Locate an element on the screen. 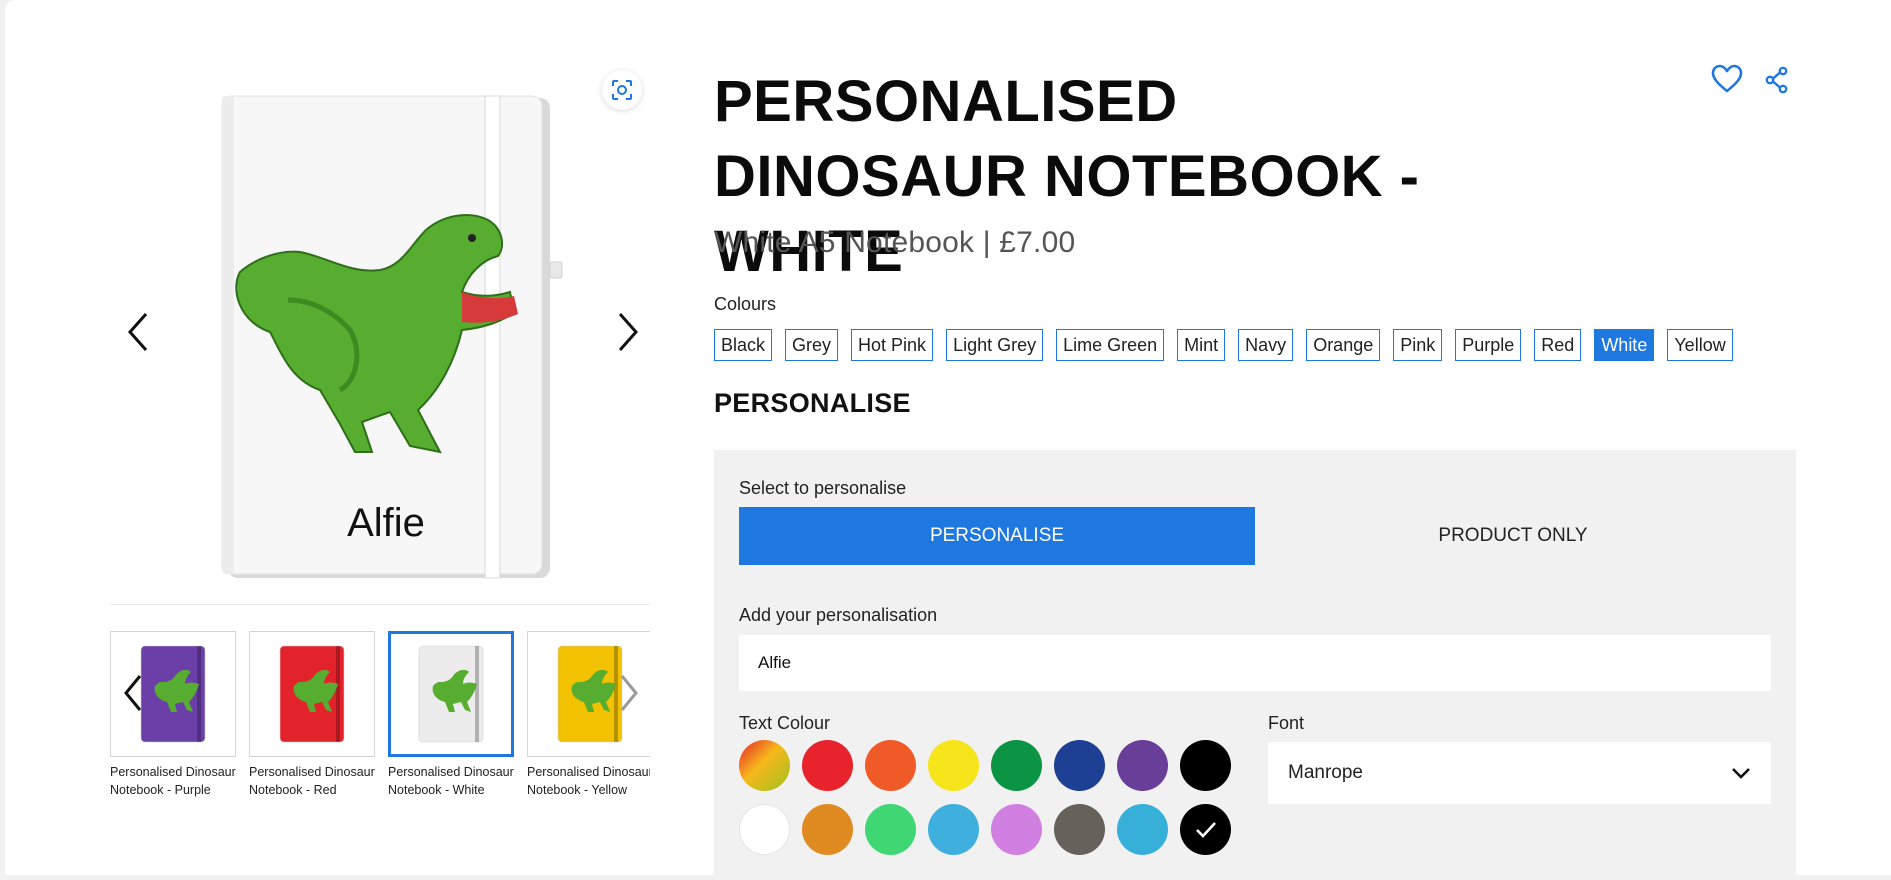 Image resolution: width=1891 pixels, height=880 pixels. personalise-toggle: PERSONALISE PRODUCT ONLY is located at coordinates (1255, 536).